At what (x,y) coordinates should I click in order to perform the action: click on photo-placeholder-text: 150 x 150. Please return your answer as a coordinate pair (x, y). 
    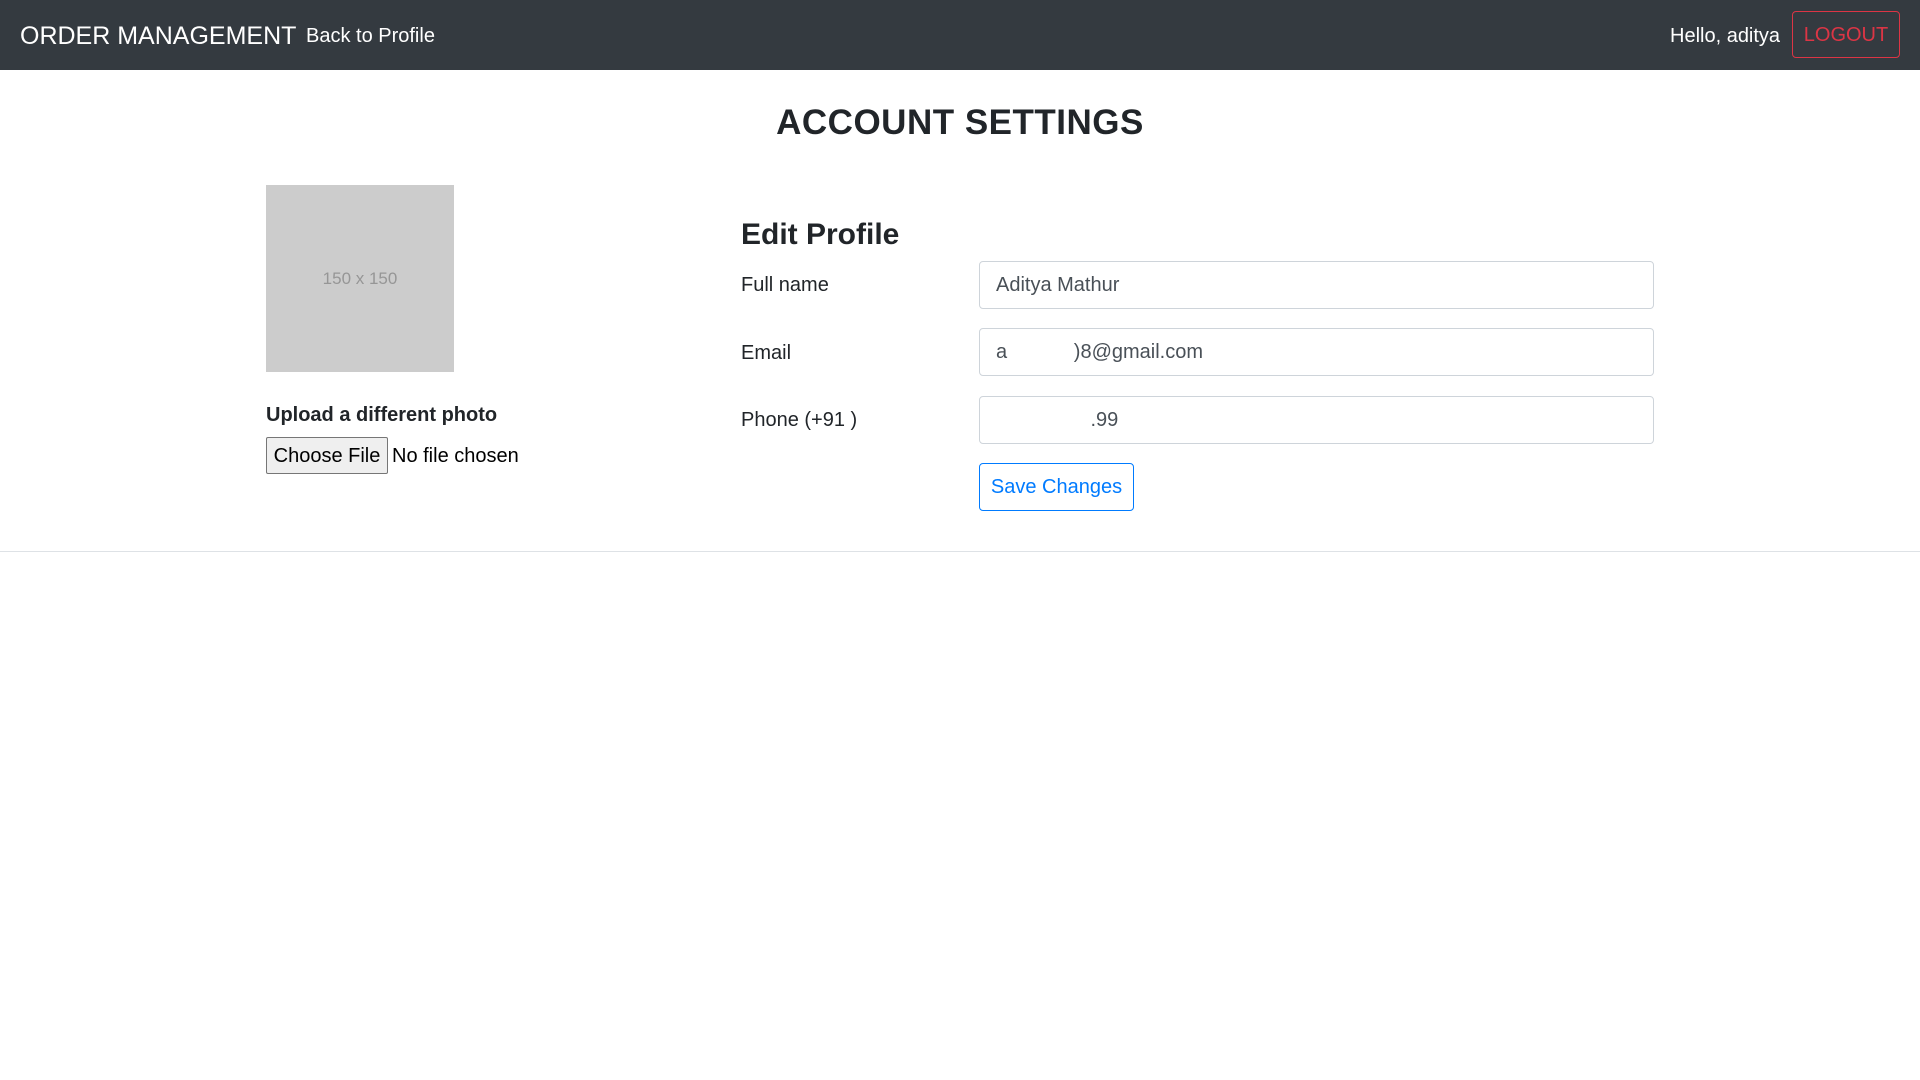
    Looking at the image, I should click on (360, 278).